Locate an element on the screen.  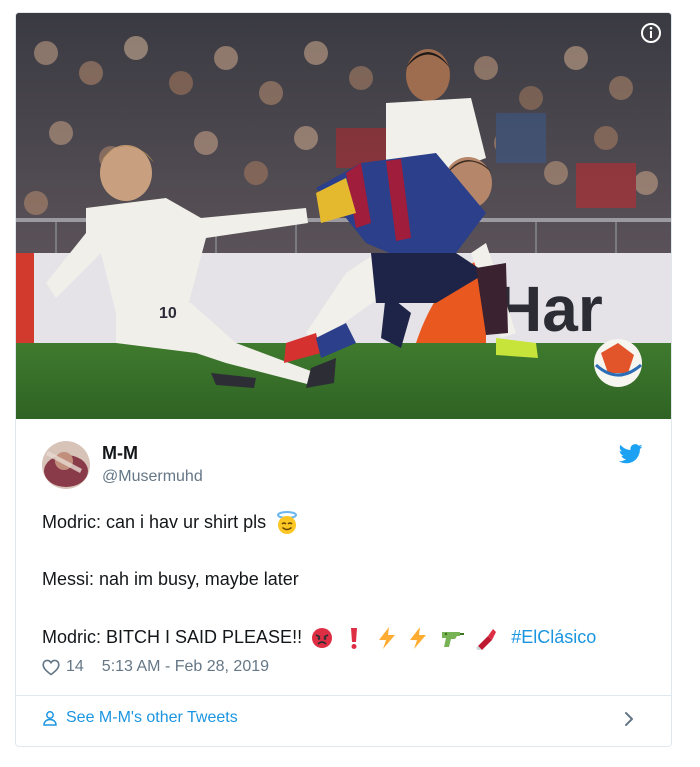
chevron-right-icon is located at coordinates (629, 719).